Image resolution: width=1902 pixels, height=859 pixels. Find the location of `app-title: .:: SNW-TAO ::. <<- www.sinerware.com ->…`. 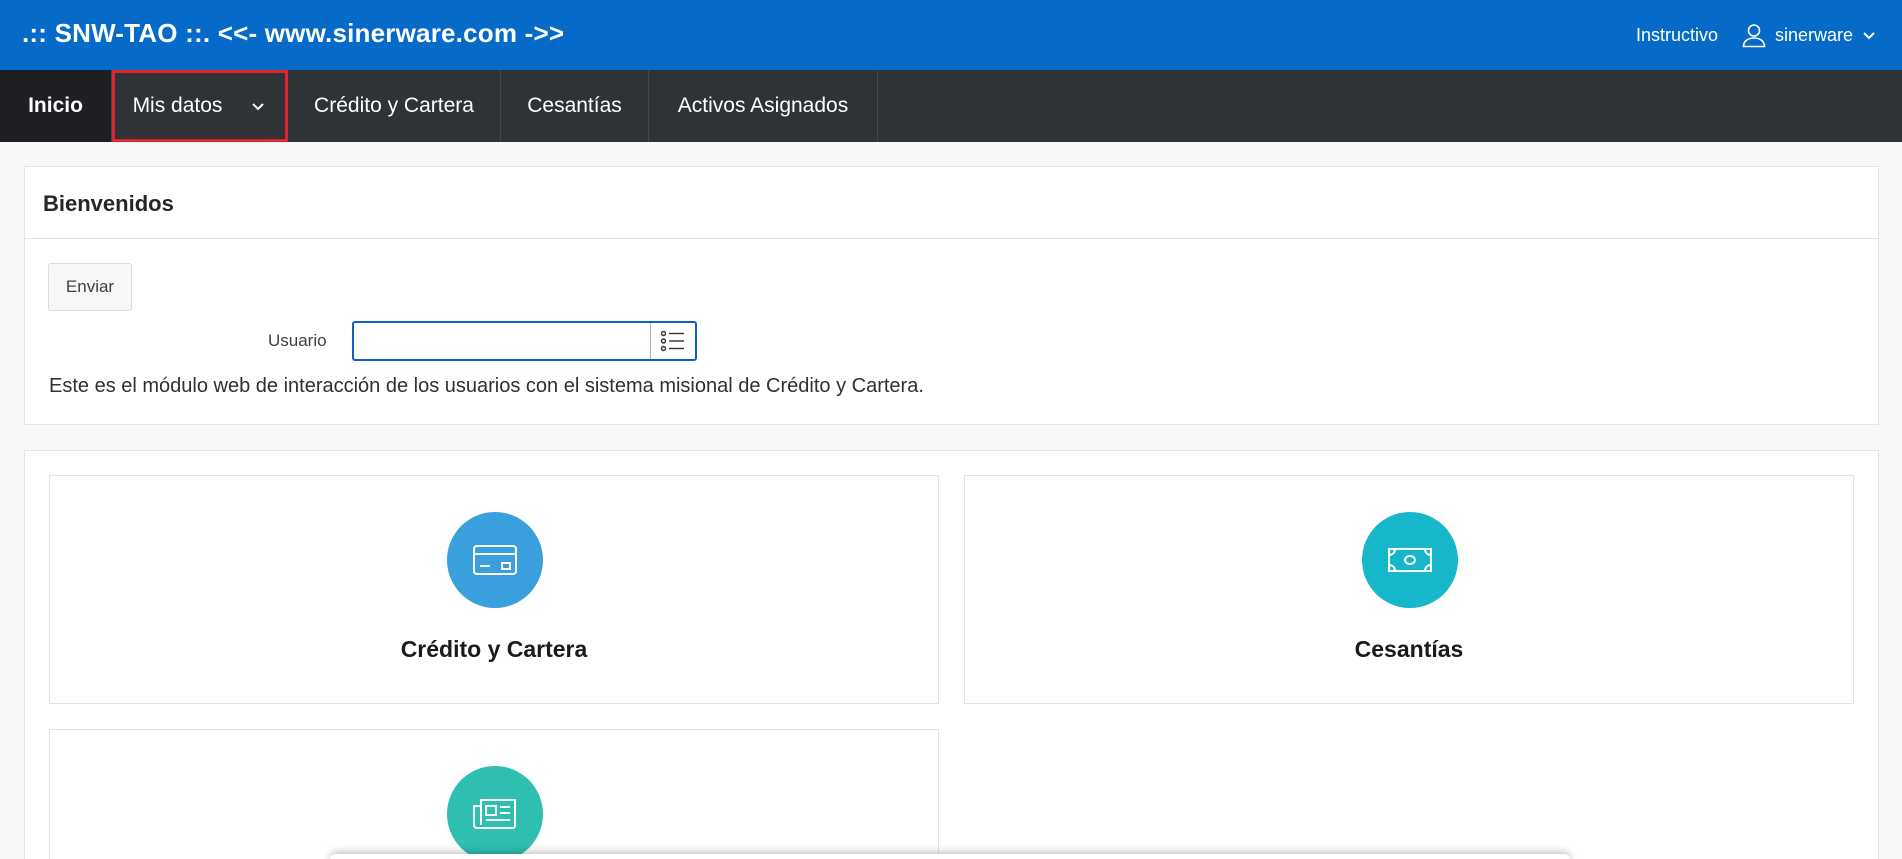

app-title: .:: SNW-TAO ::. <<- www.sinerware.com ->… is located at coordinates (293, 33).